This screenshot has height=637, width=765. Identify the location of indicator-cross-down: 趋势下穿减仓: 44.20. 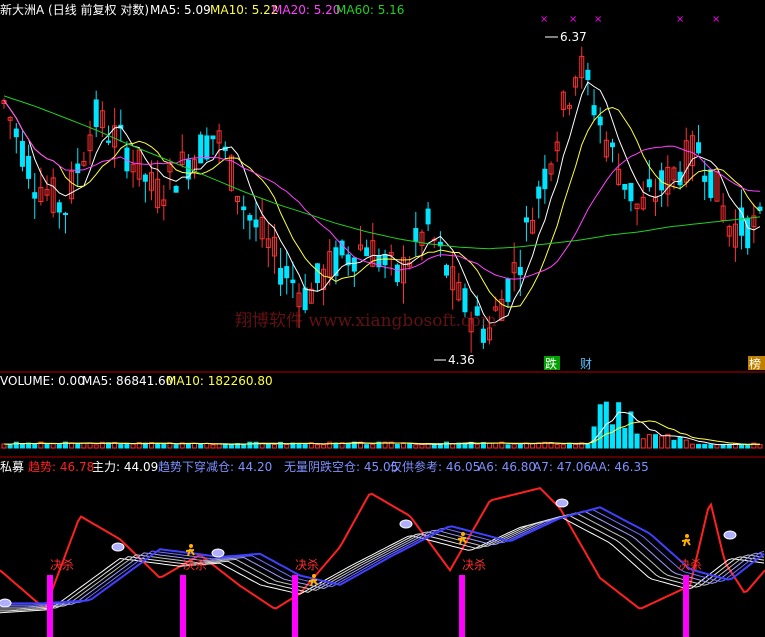
(215, 466).